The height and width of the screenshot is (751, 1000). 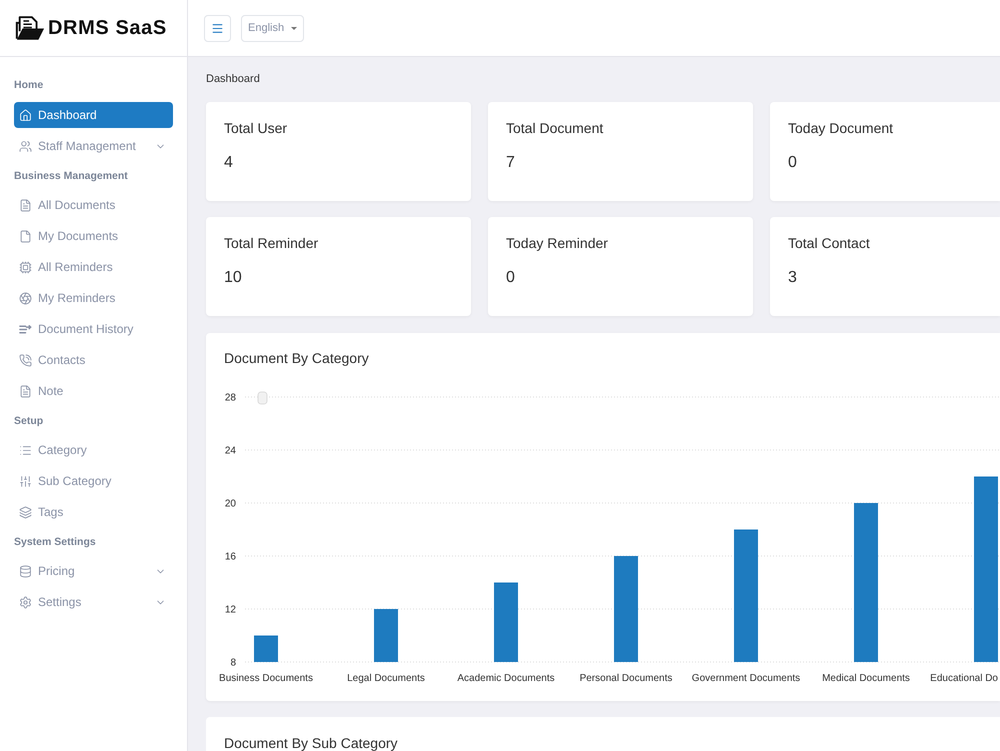 I want to click on chart-title: Document By Sub Category, so click(x=311, y=743).